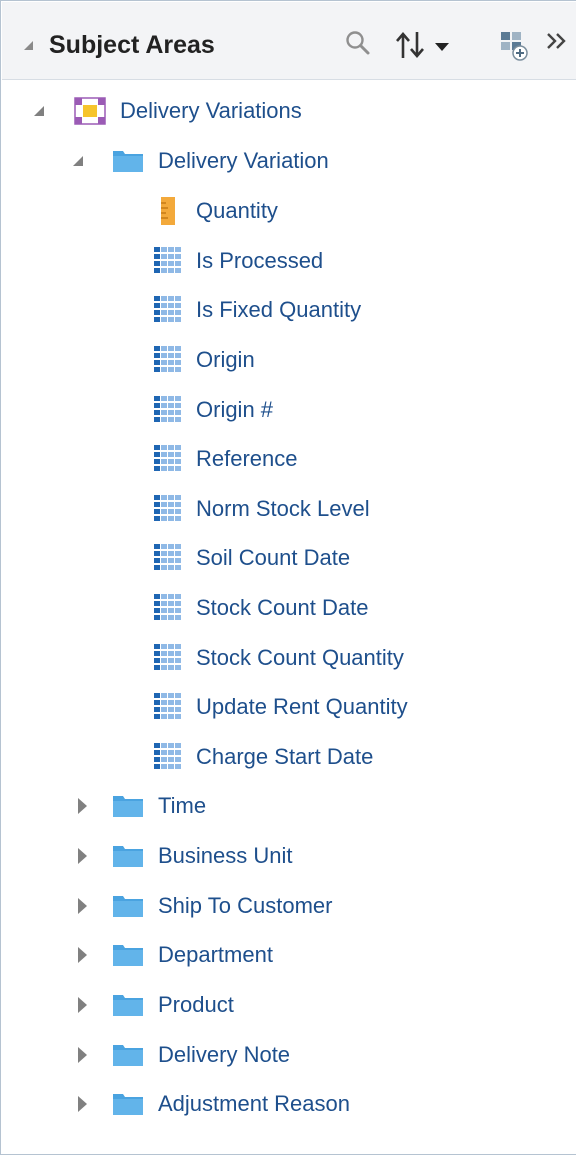  What do you see at coordinates (516, 44) in the screenshot?
I see `add-subject-area-icon` at bounding box center [516, 44].